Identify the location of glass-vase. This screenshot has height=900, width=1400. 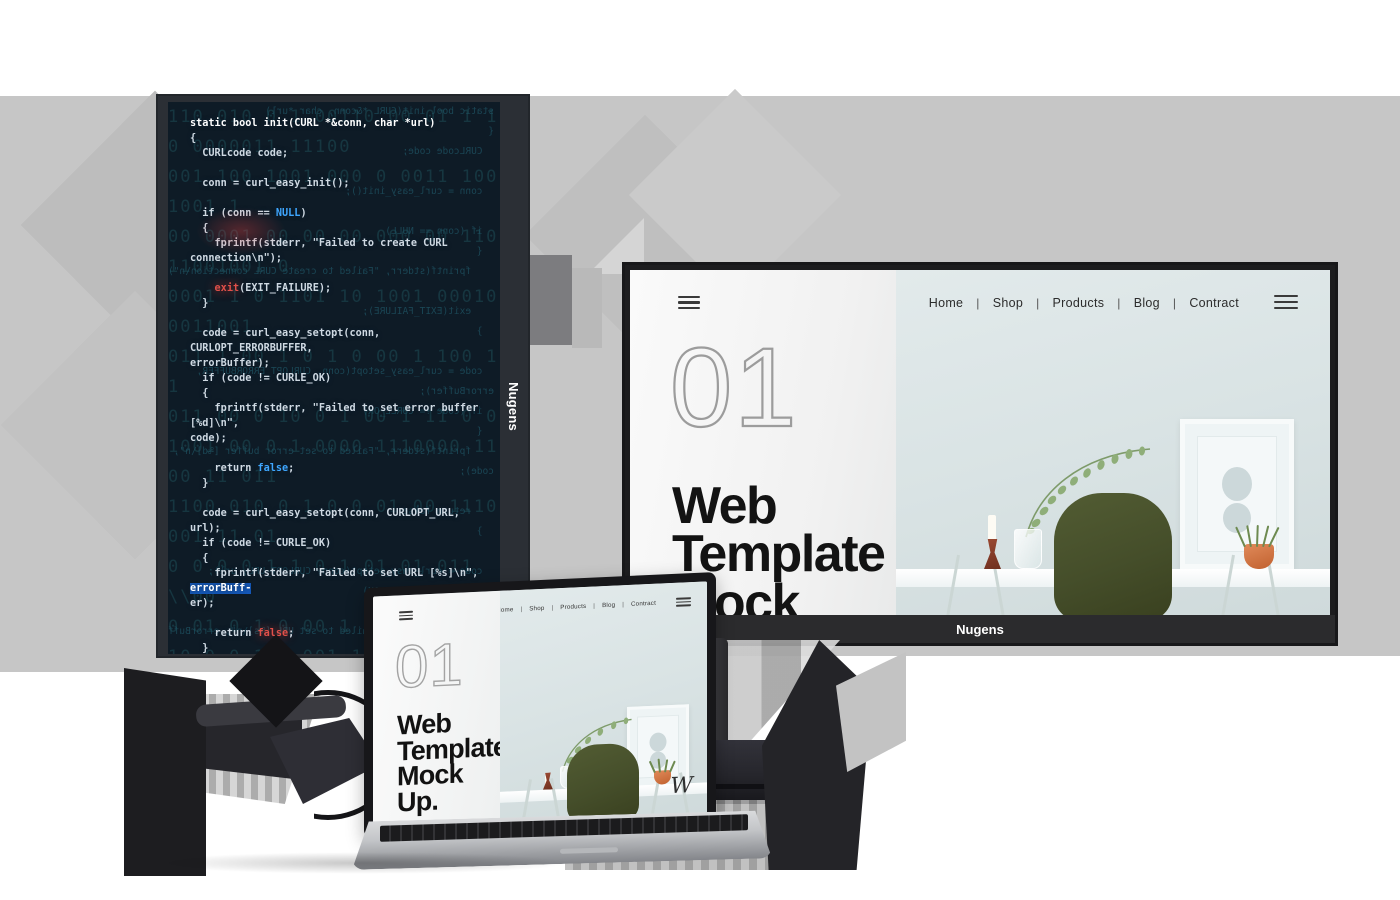
(1028, 549).